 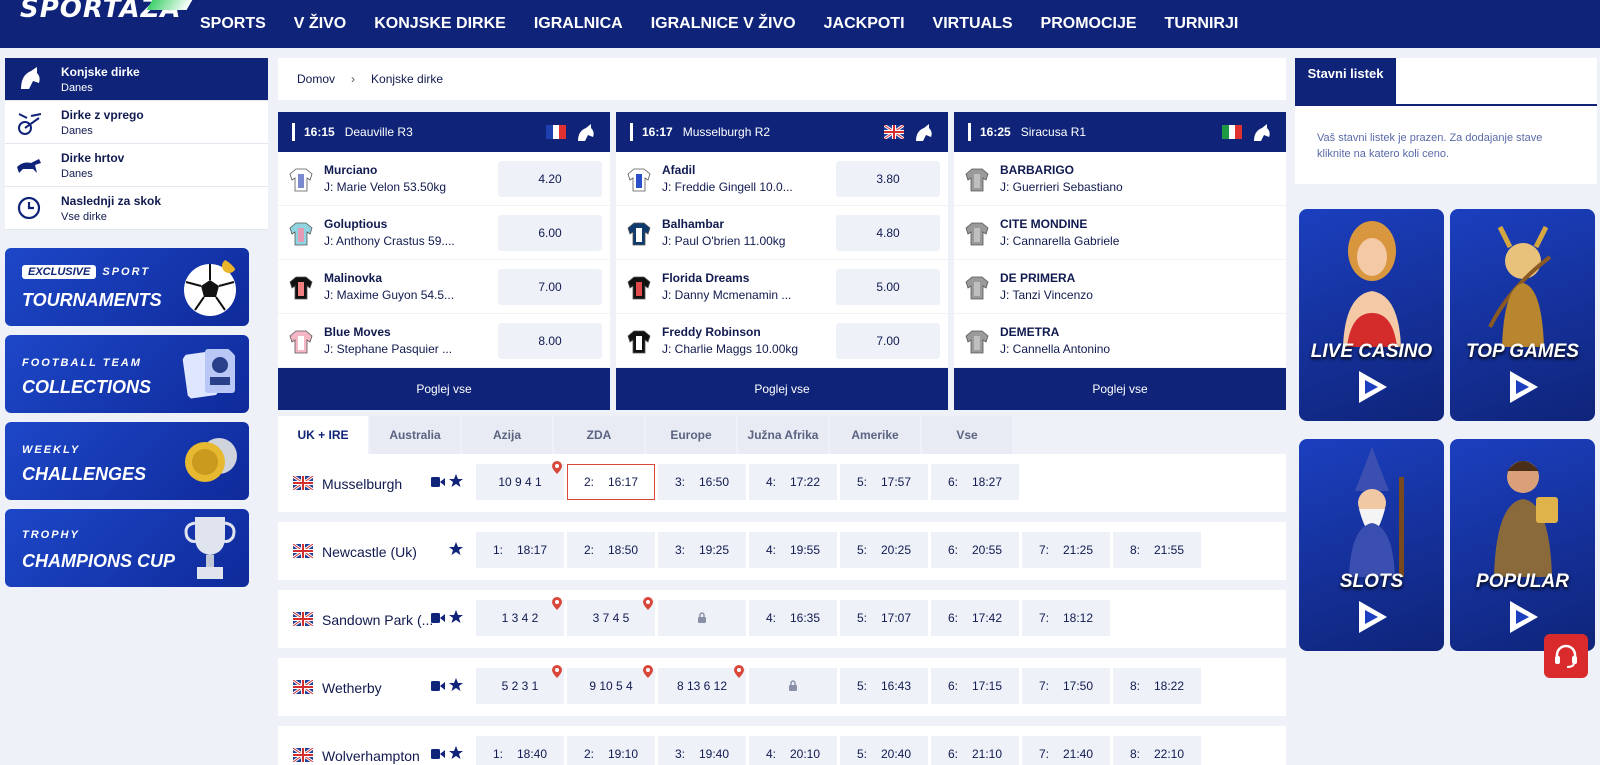 What do you see at coordinates (599, 435) in the screenshot?
I see `tab-3: ZDA` at bounding box center [599, 435].